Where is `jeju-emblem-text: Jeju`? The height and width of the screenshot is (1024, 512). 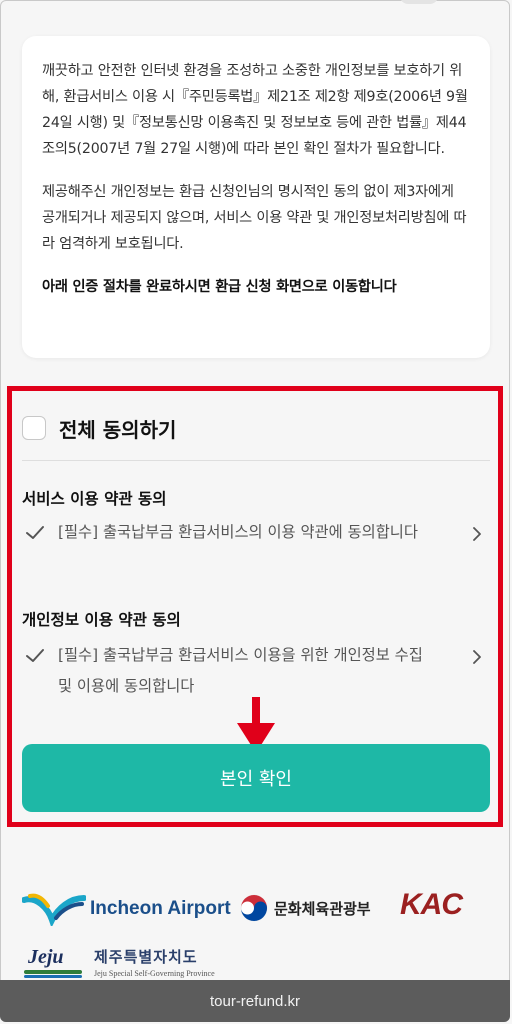
jeju-emblem-text: Jeju is located at coordinates (46, 957).